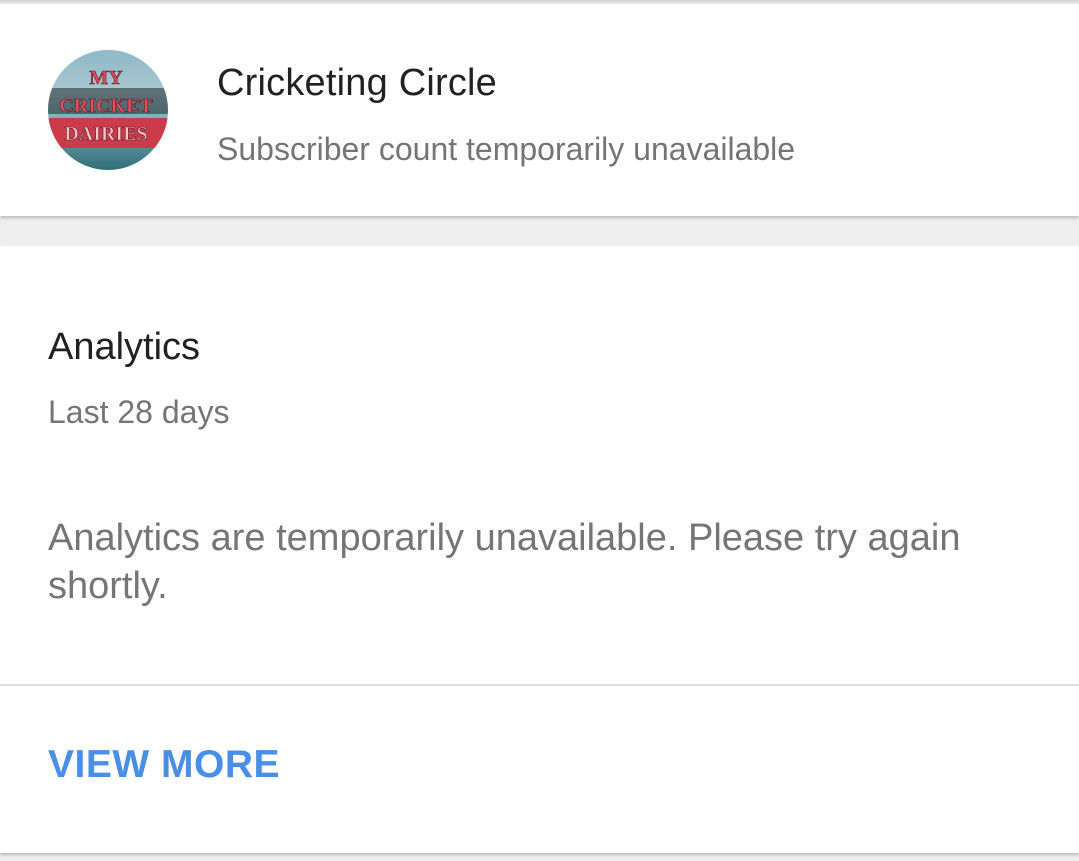  Describe the element at coordinates (139, 412) in the screenshot. I see `analytics-period: Last 28 days` at that location.